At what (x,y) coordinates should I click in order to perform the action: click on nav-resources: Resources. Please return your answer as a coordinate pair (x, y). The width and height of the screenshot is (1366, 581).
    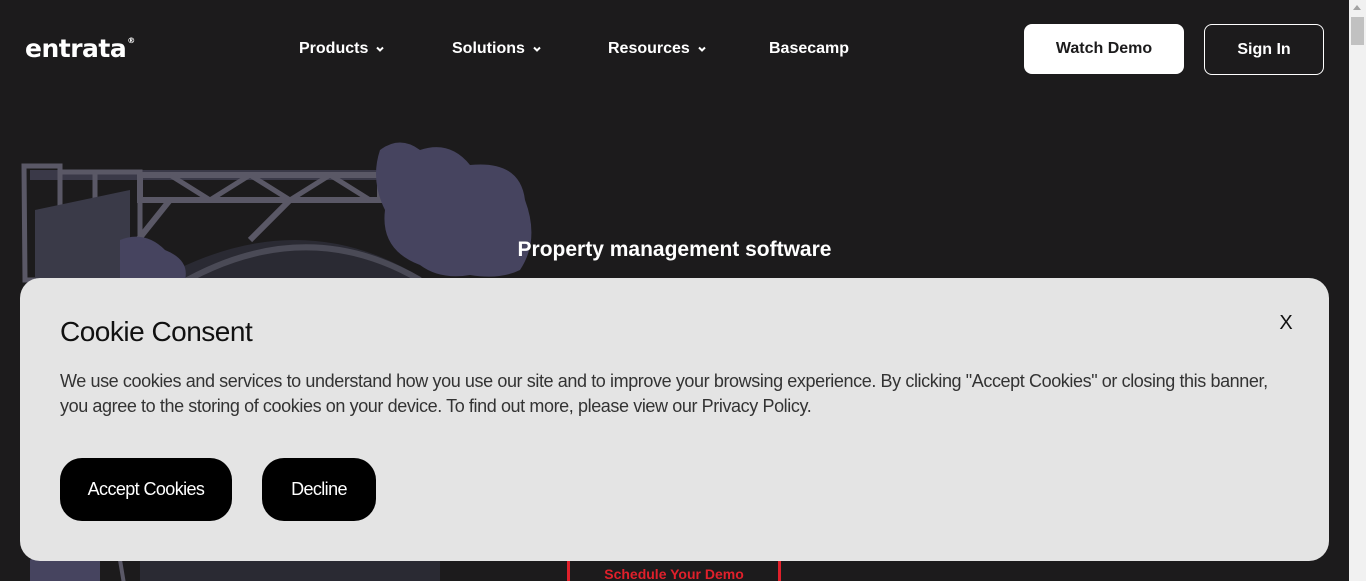
    Looking at the image, I should click on (657, 49).